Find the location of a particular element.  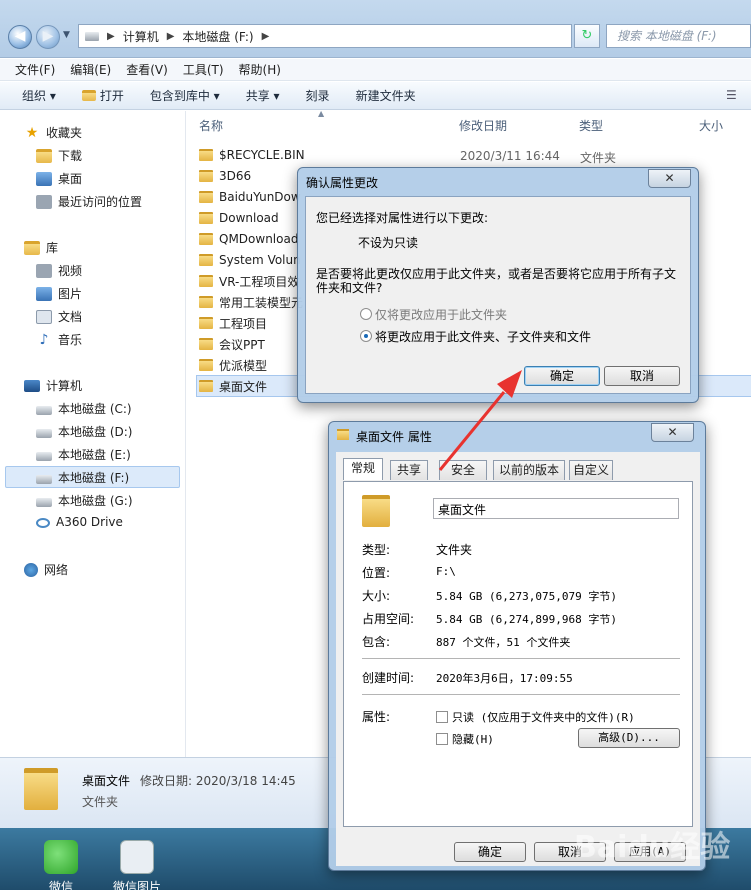

forward-button: ▶ is located at coordinates (48, 37).